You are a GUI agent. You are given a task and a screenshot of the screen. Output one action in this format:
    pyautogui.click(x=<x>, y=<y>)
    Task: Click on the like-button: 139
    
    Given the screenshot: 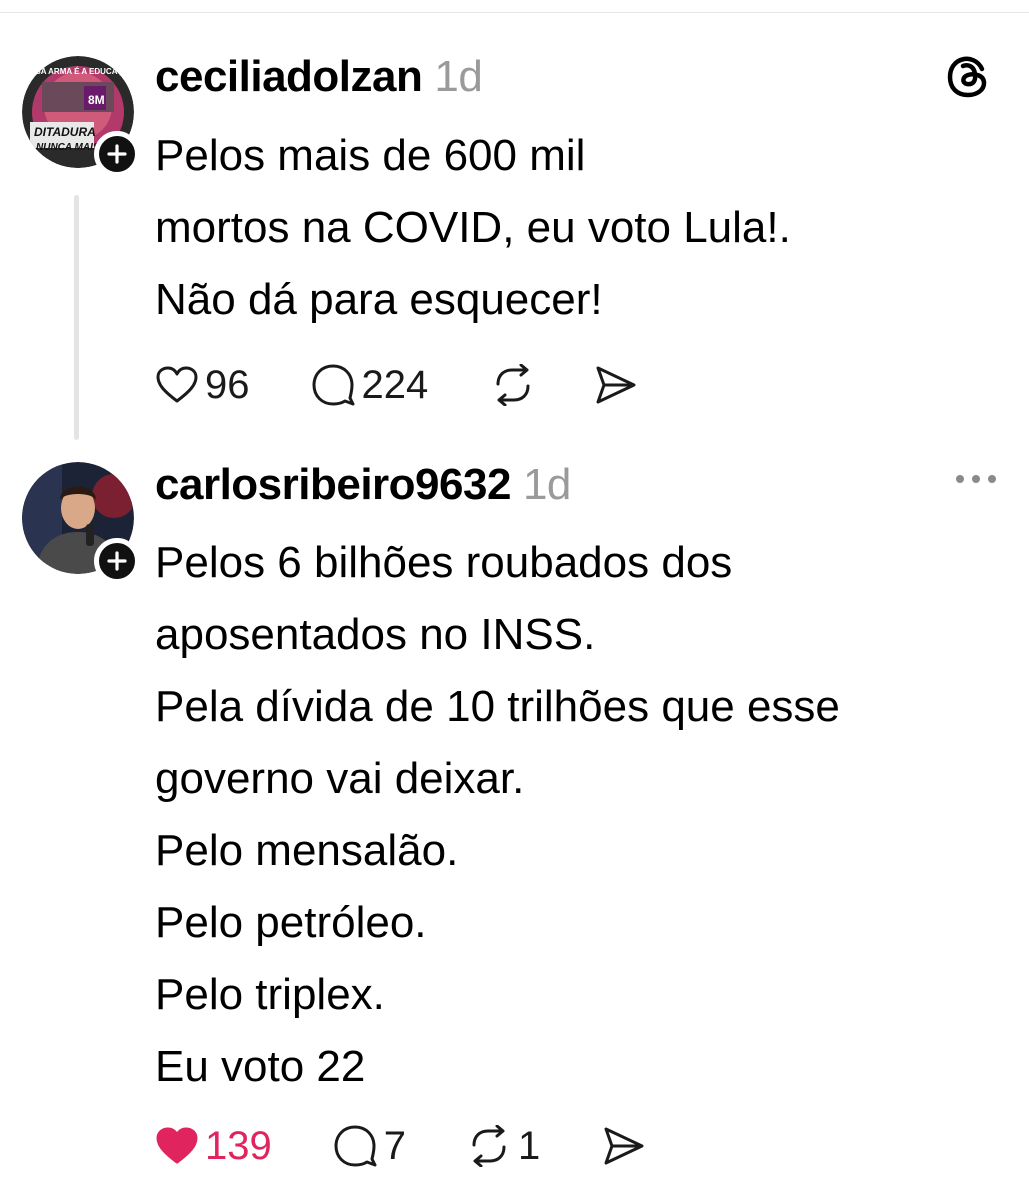 What is the action you would take?
    pyautogui.click(x=213, y=1146)
    